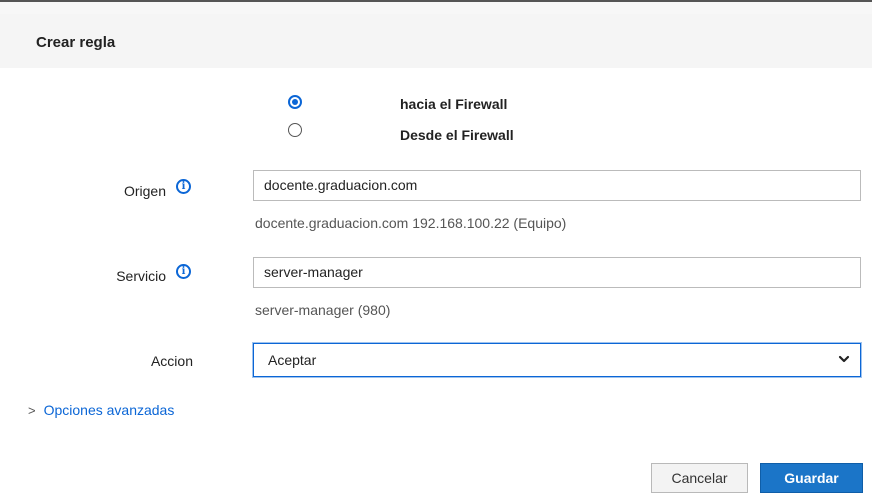 This screenshot has width=872, height=493. I want to click on action-label: Accion, so click(171, 361).